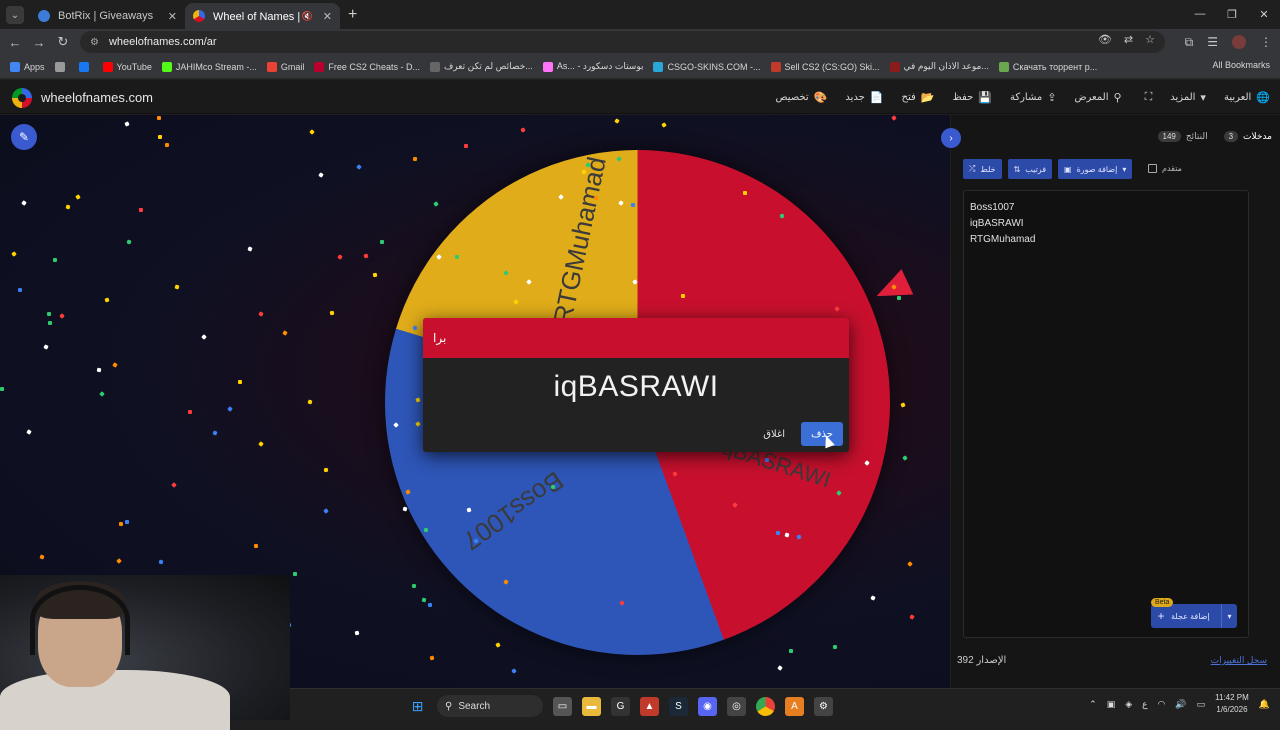  Describe the element at coordinates (1232, 704) in the screenshot. I see `taskbar-clock: 11:42 PM 1/6/2026` at that location.